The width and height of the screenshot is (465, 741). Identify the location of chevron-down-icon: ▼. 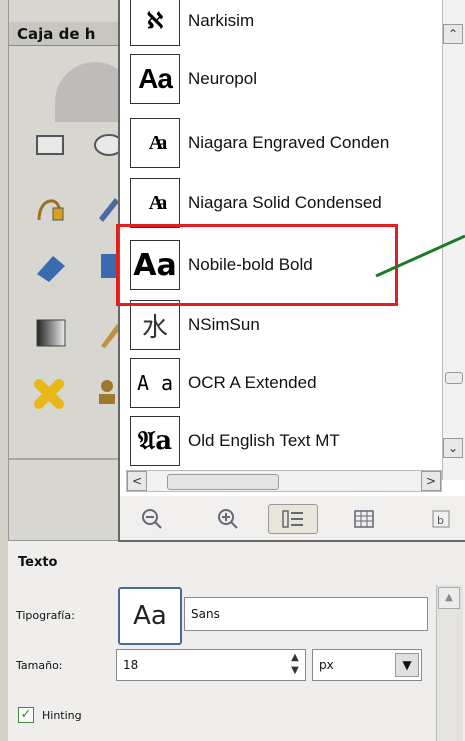
(407, 665).